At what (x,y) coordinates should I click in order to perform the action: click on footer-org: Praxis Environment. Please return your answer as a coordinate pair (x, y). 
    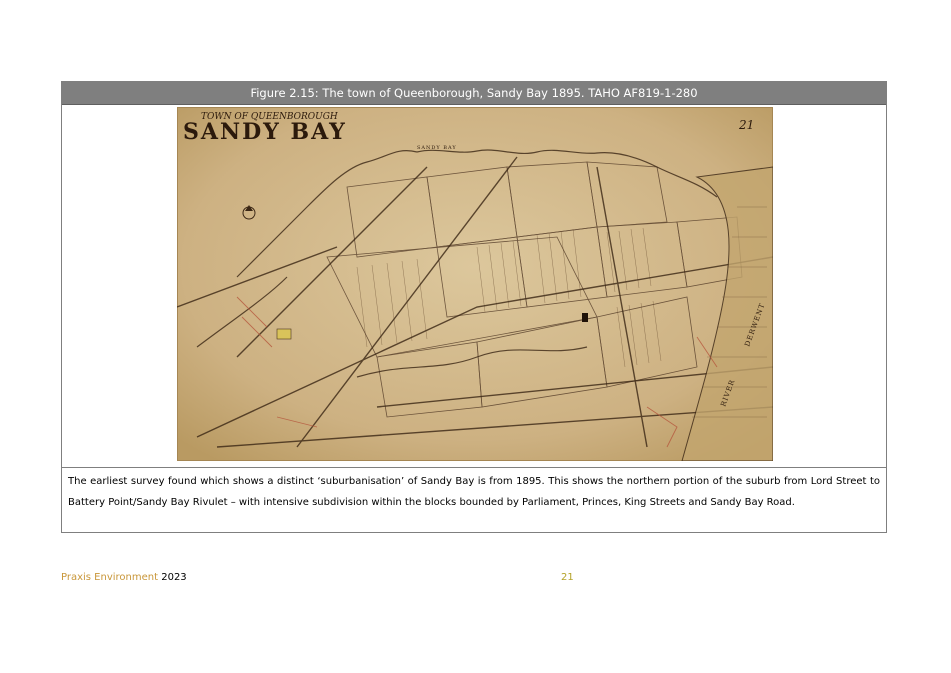
    Looking at the image, I should click on (110, 577).